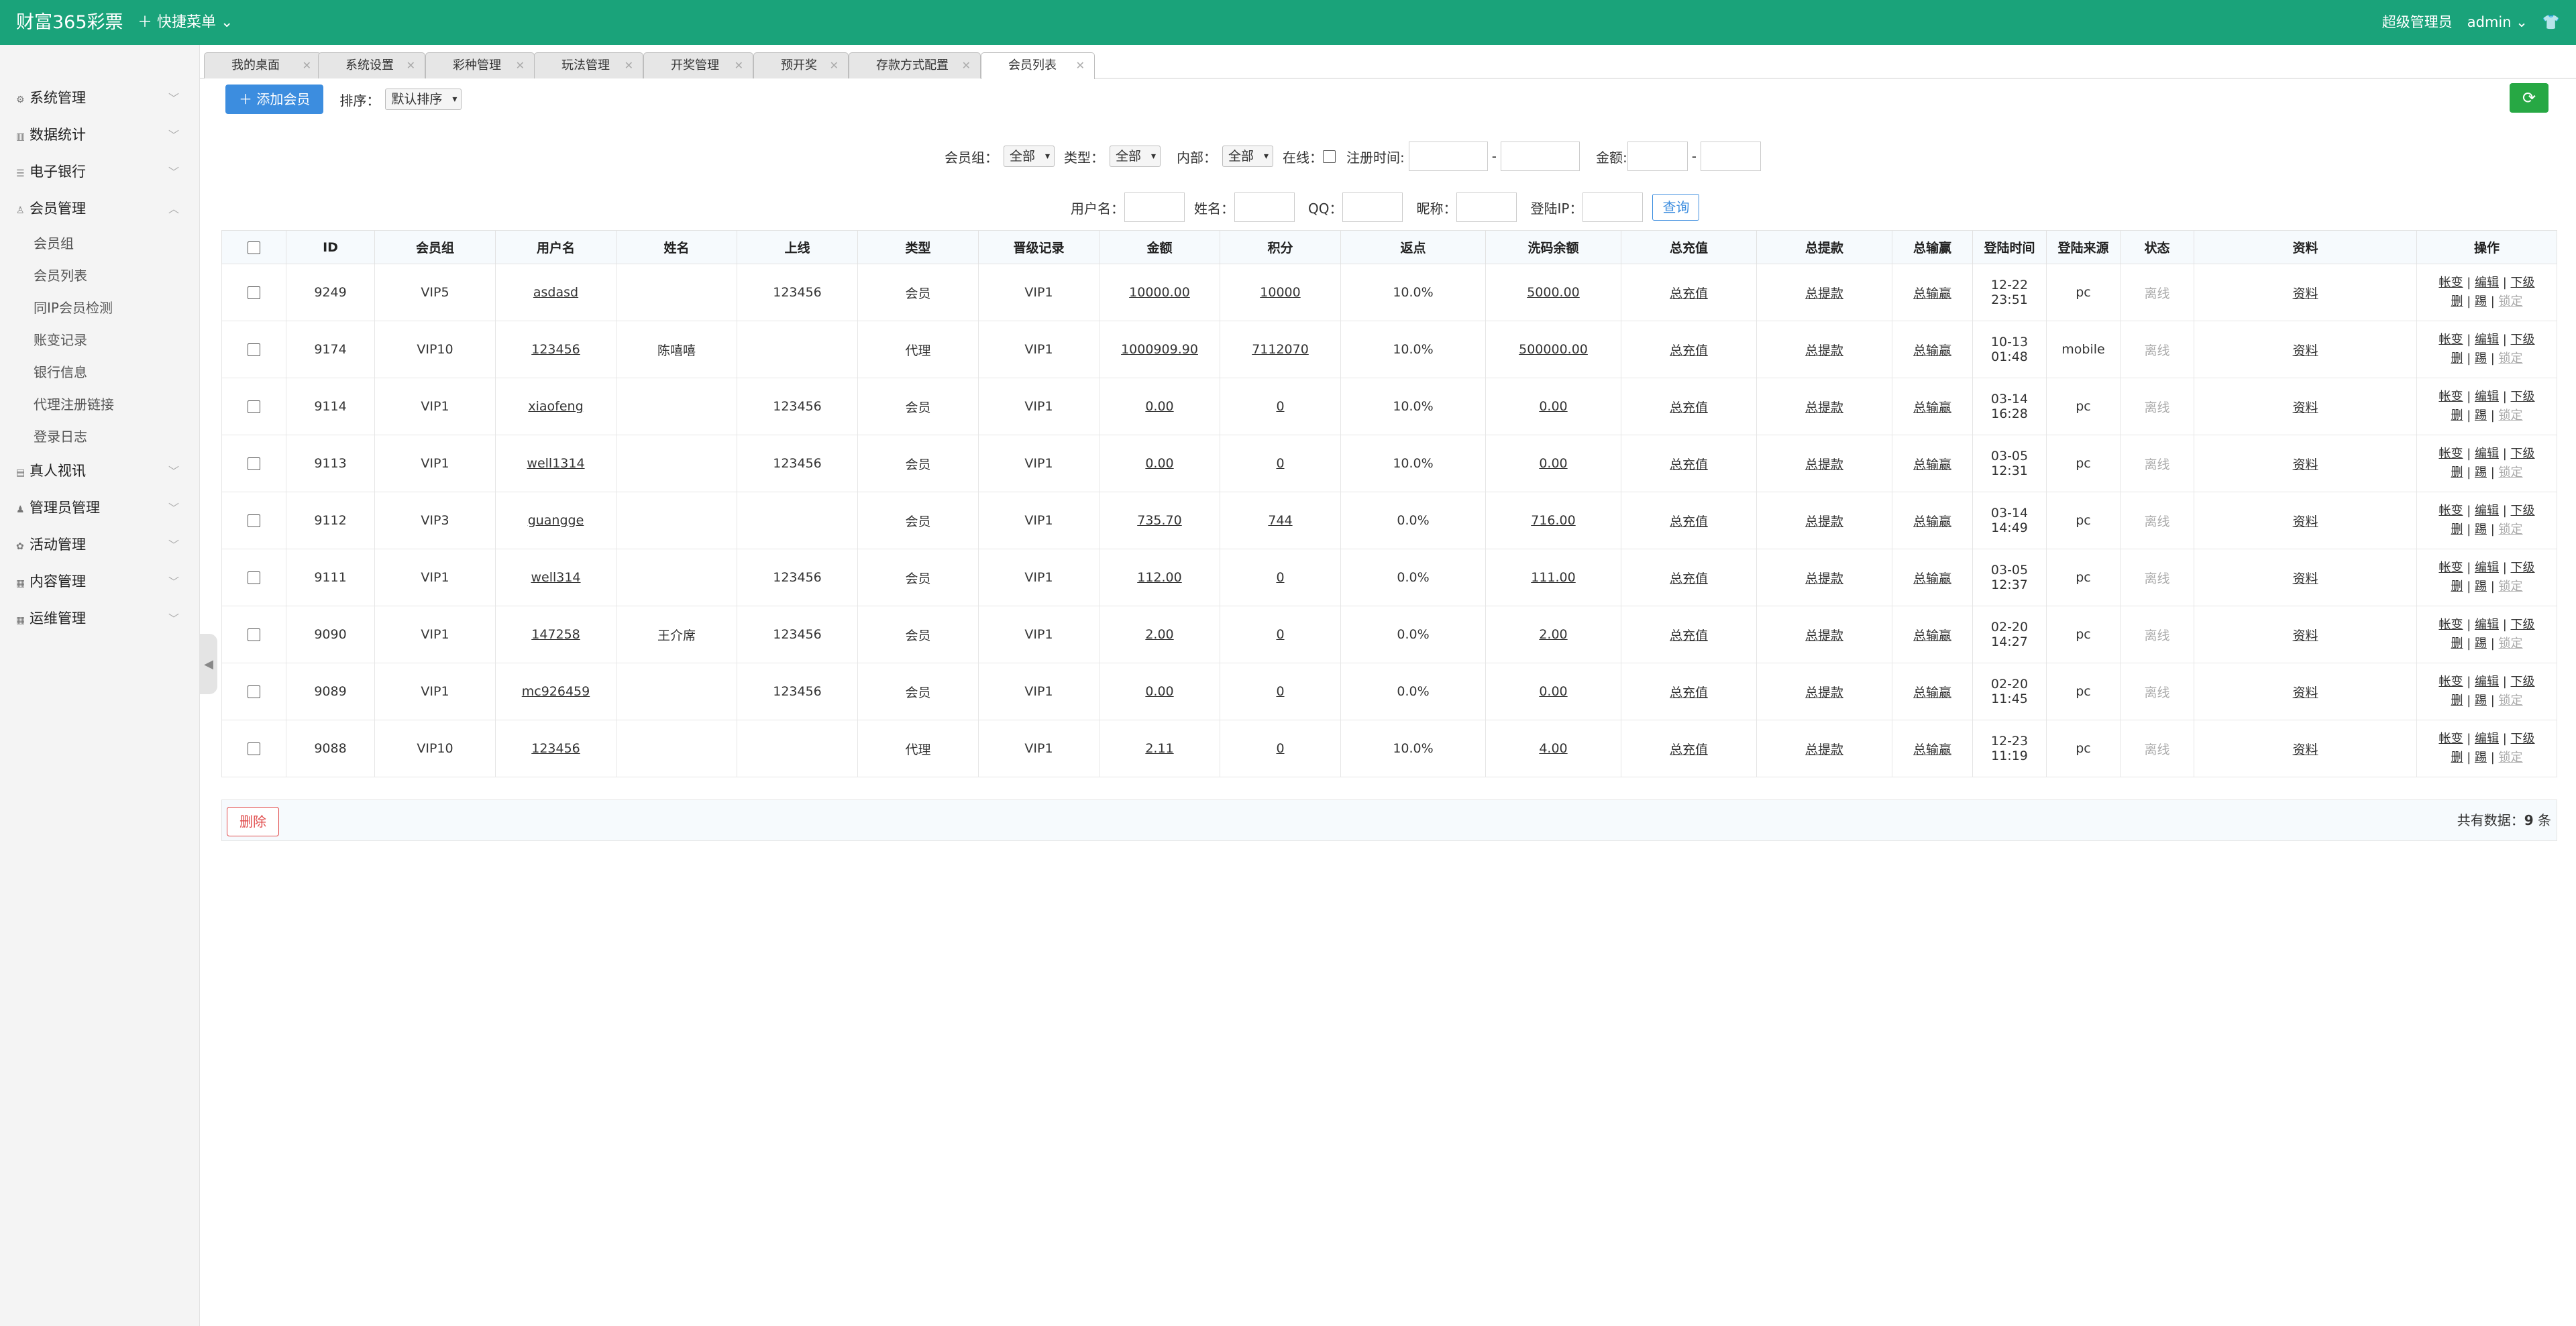 Image resolution: width=2576 pixels, height=1326 pixels. Describe the element at coordinates (99, 472) in the screenshot. I see `sidebar-item: ▤ 真人视讯 ﹀` at that location.